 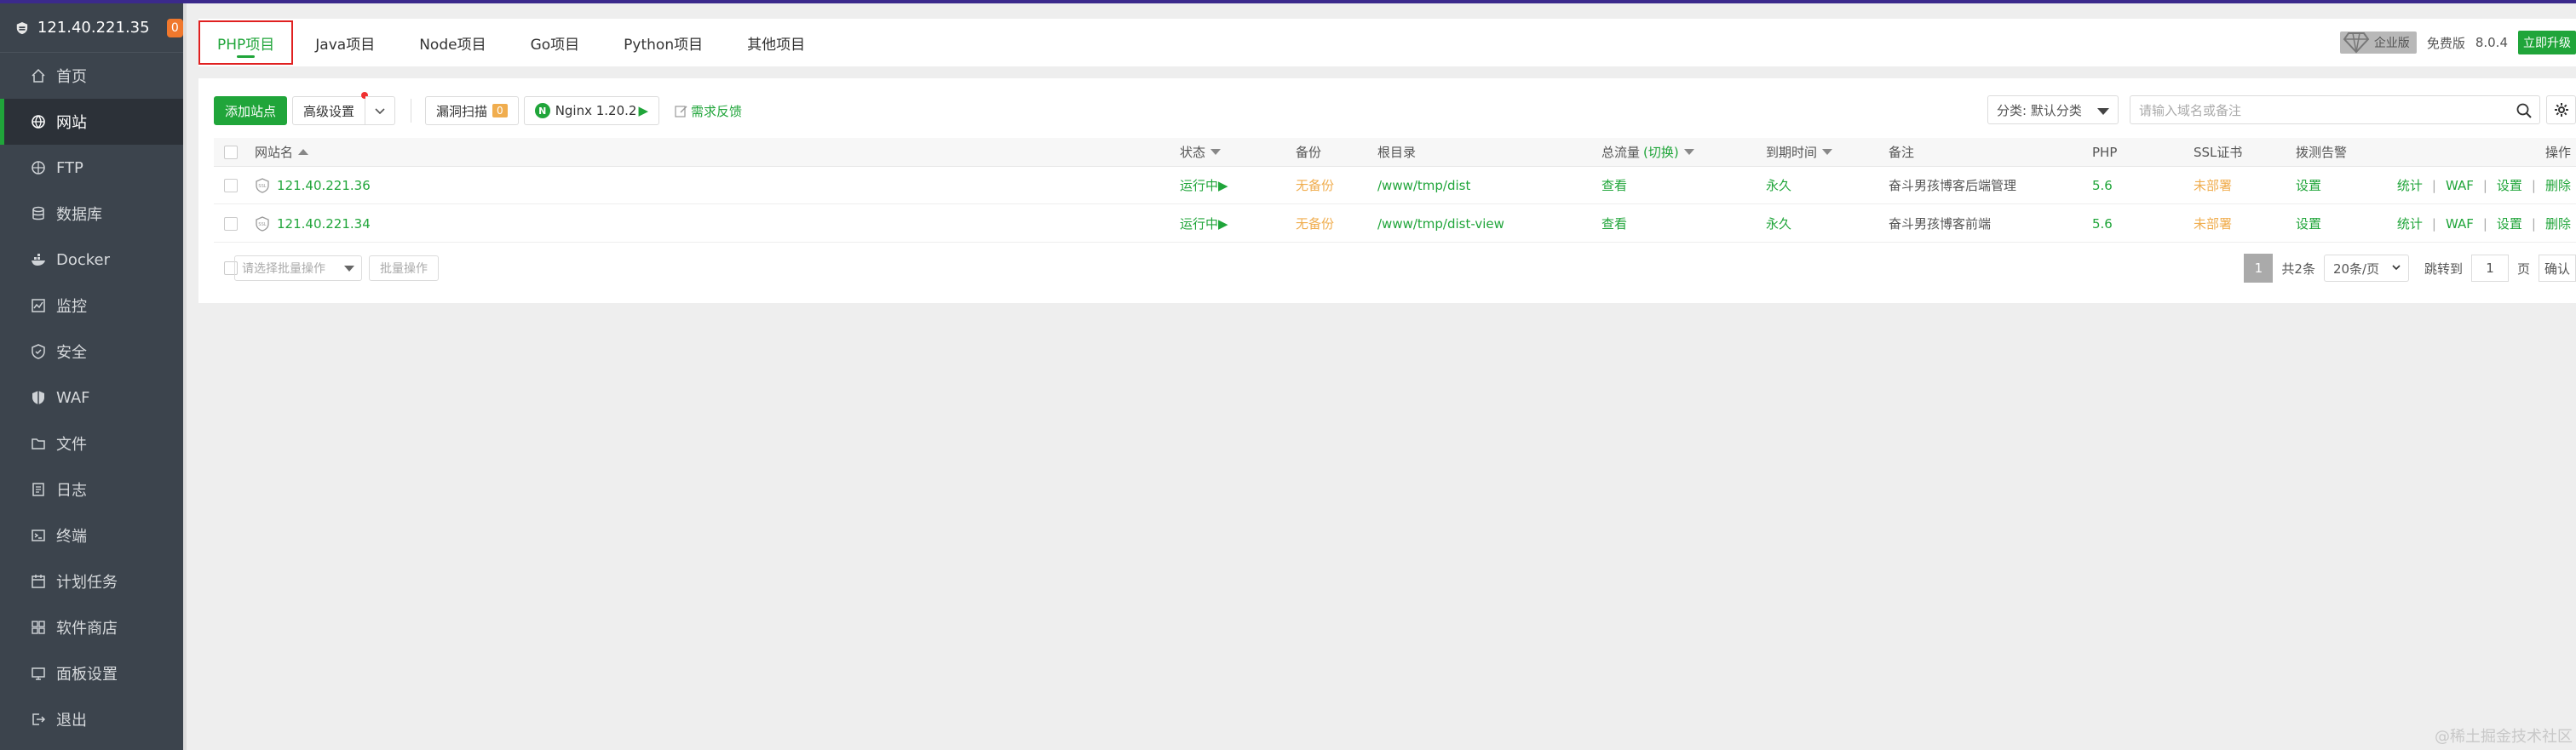 What do you see at coordinates (708, 111) in the screenshot?
I see `feedback-link: 需求反馈` at bounding box center [708, 111].